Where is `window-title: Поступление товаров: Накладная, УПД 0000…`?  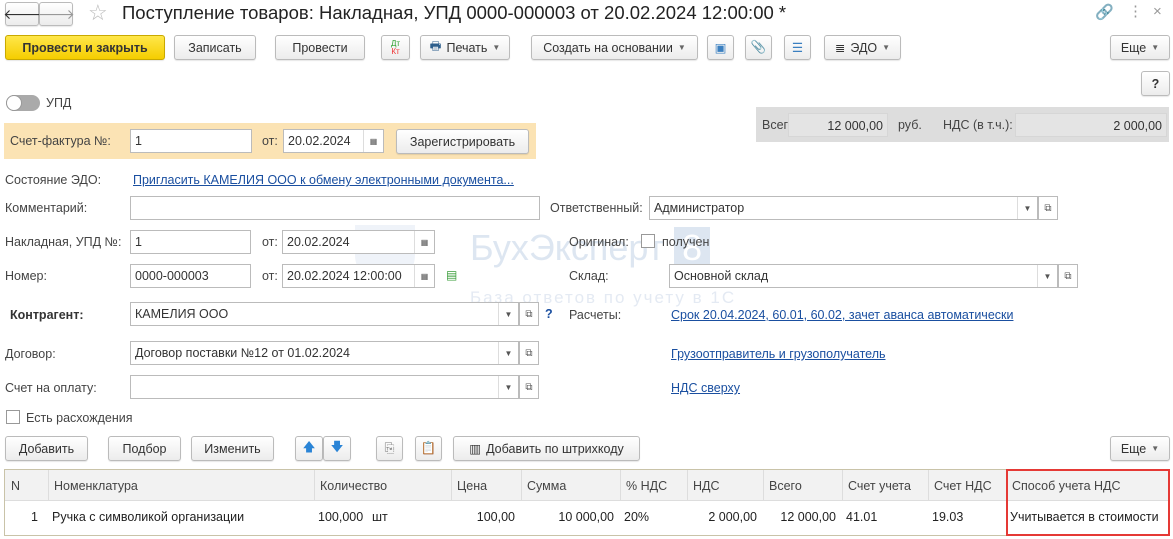
window-title: Поступление товаров: Накладная, УПД 0000… is located at coordinates (454, 12).